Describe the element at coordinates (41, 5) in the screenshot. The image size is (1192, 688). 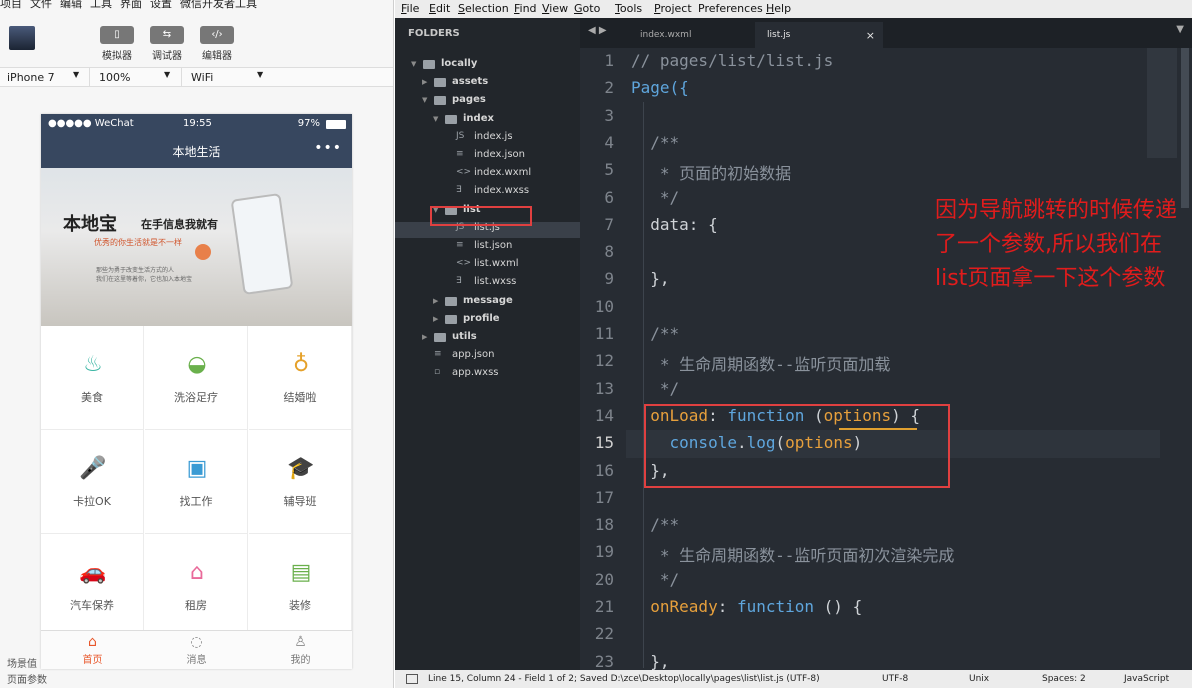
I see `menu-item: 文件` at that location.